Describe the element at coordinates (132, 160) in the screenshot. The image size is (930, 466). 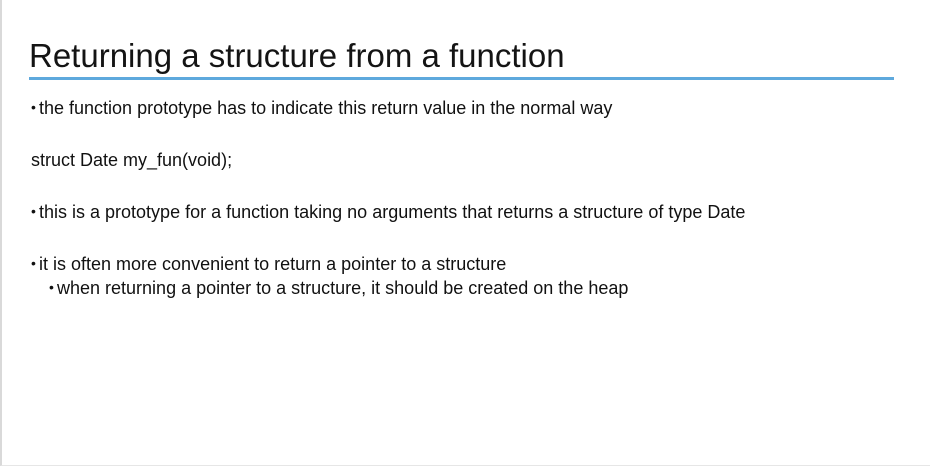
I see `code-line: struct Date my_fun(void);` at that location.